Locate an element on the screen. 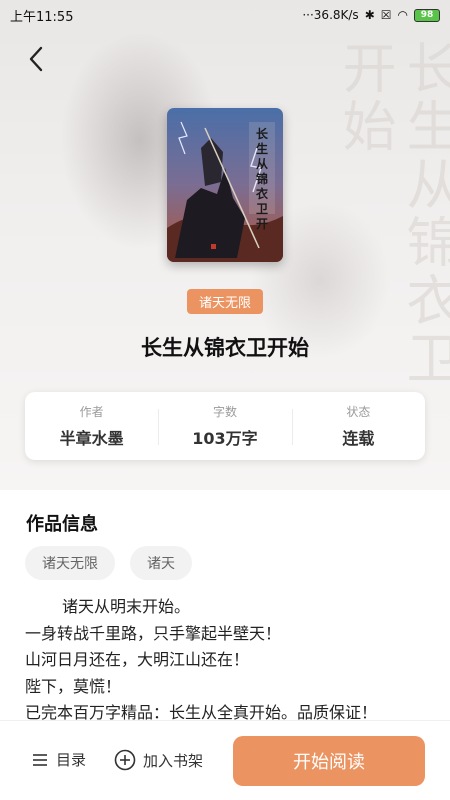  description-line: 一身转战千里路，只手擎起半壁天！ is located at coordinates (153, 633).